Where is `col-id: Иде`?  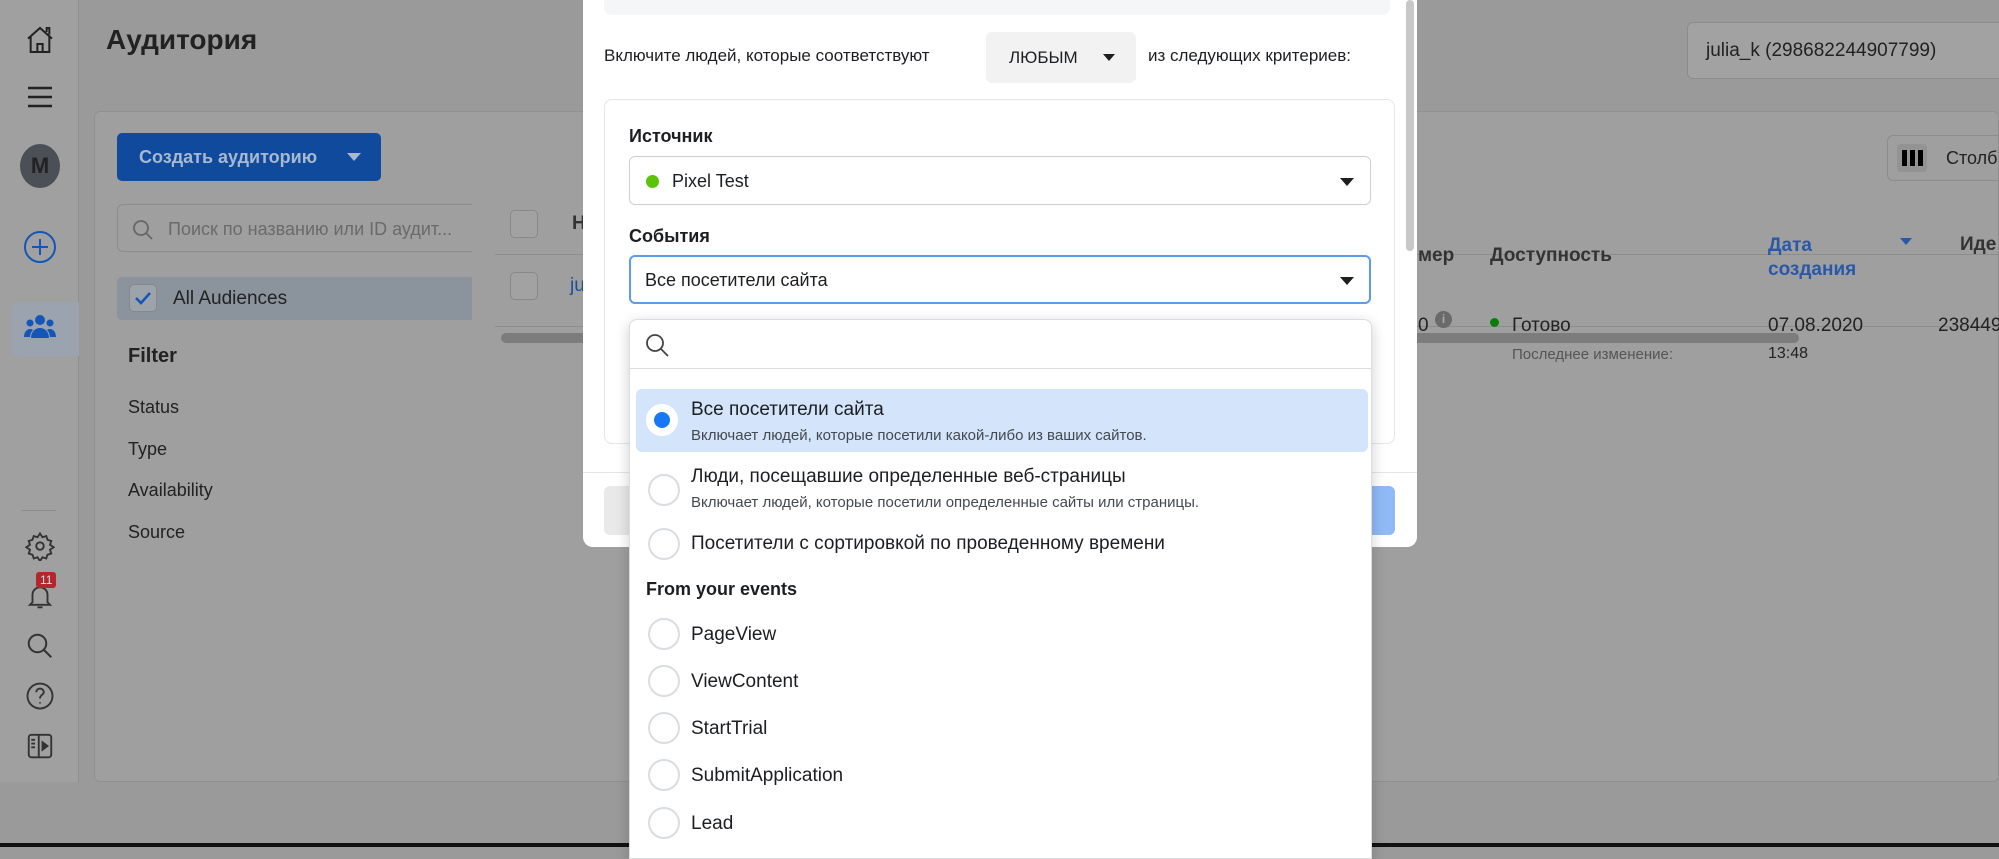 col-id: Иде is located at coordinates (1978, 245).